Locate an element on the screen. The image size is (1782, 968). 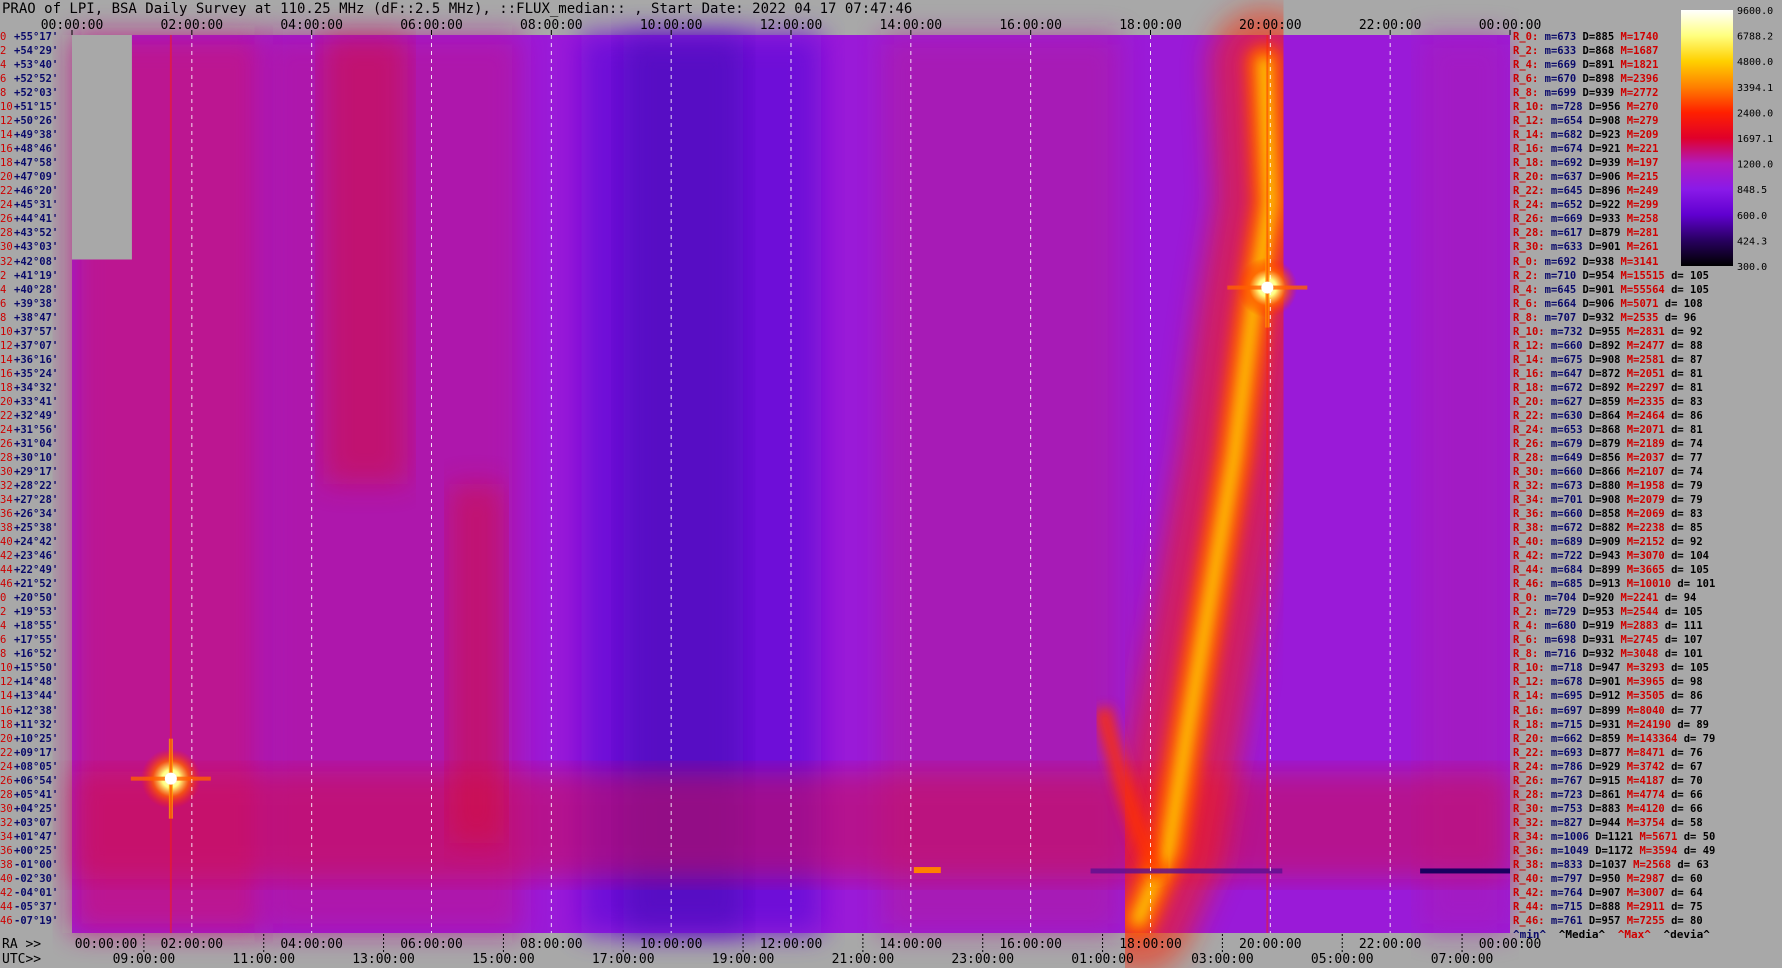
beam-max: M=10010 is located at coordinates (1646, 584).